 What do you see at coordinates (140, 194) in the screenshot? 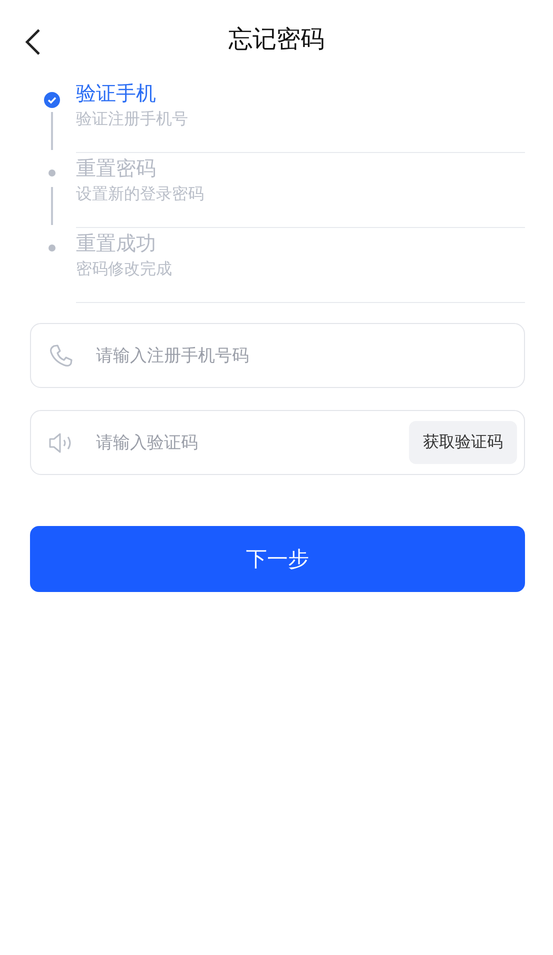
I see `step-description: 设置新的登录密码` at bounding box center [140, 194].